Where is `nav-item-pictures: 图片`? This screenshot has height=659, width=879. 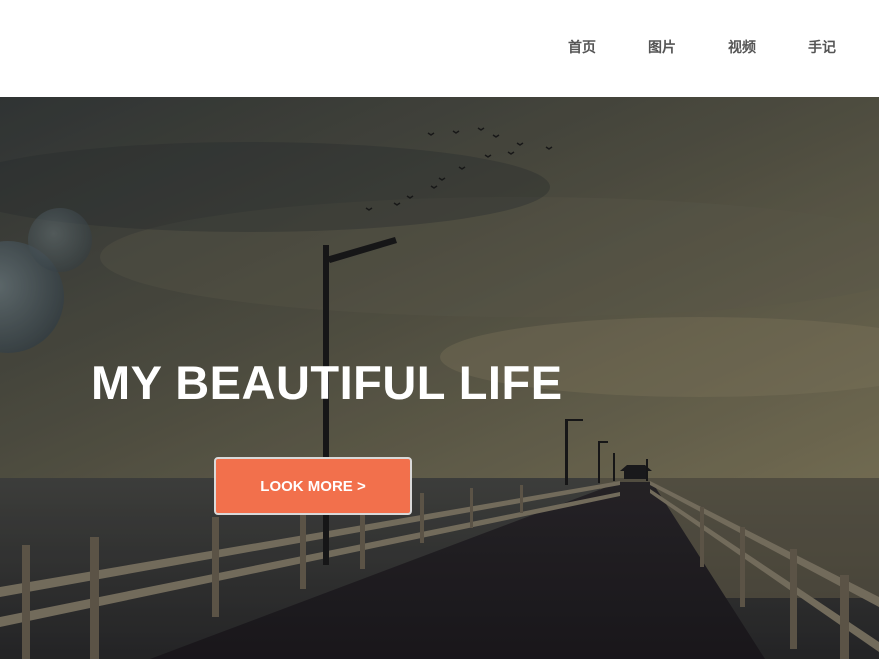
nav-item-pictures: 图片 is located at coordinates (662, 47).